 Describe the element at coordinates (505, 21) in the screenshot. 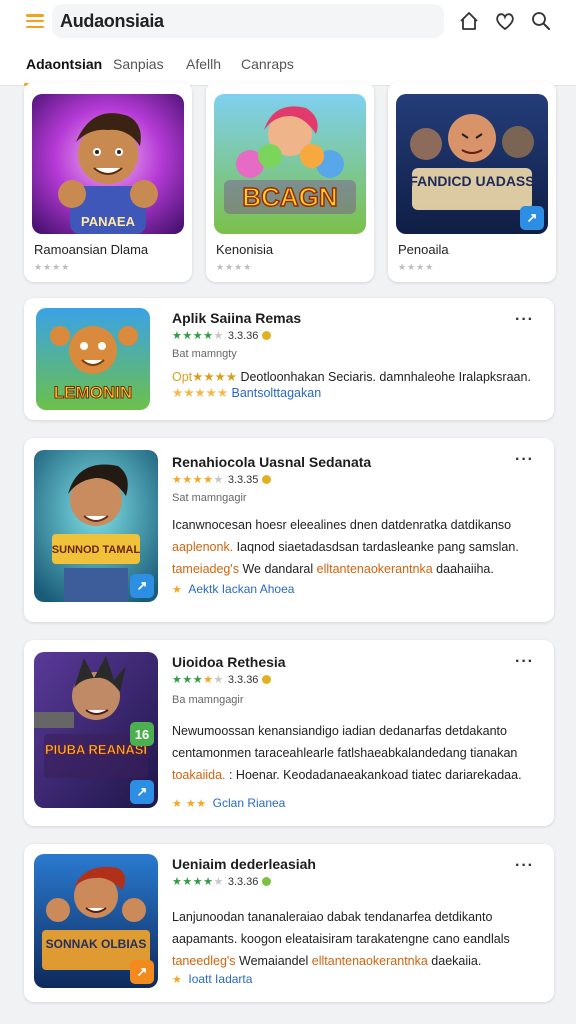

I see `heart-icon` at that location.